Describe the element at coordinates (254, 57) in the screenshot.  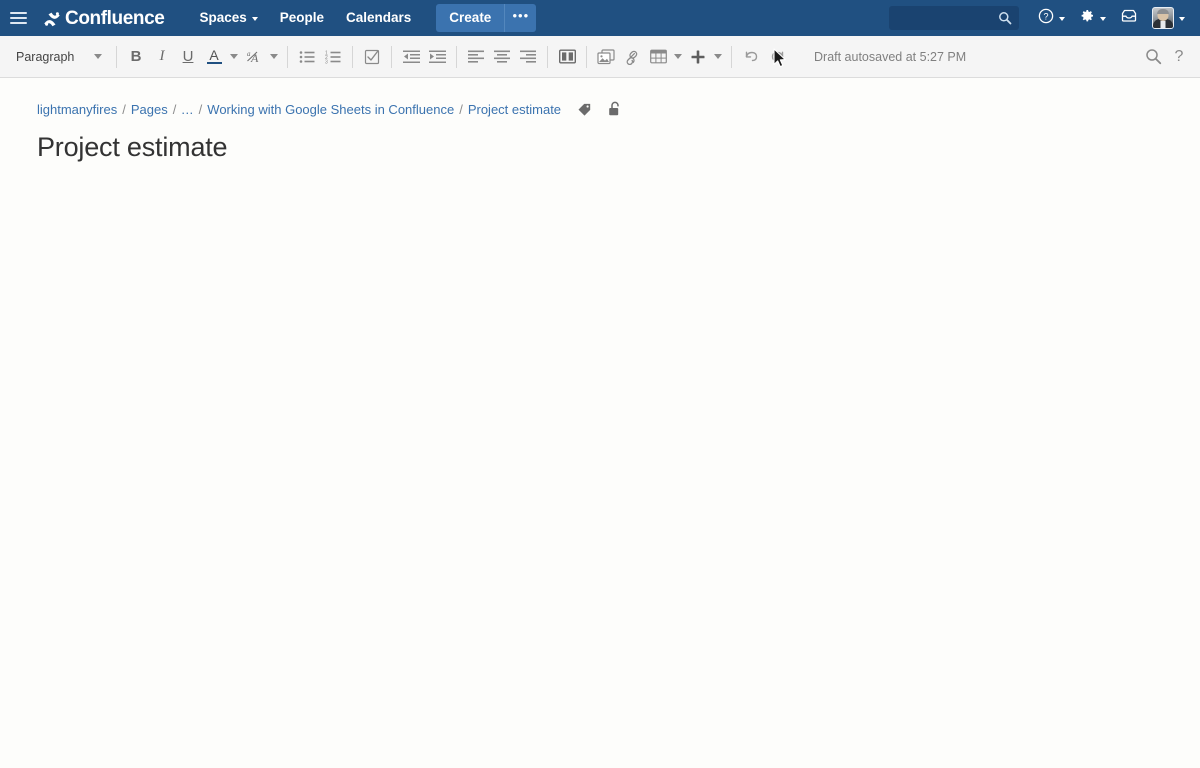
I see `more-formatting-button: a A` at that location.